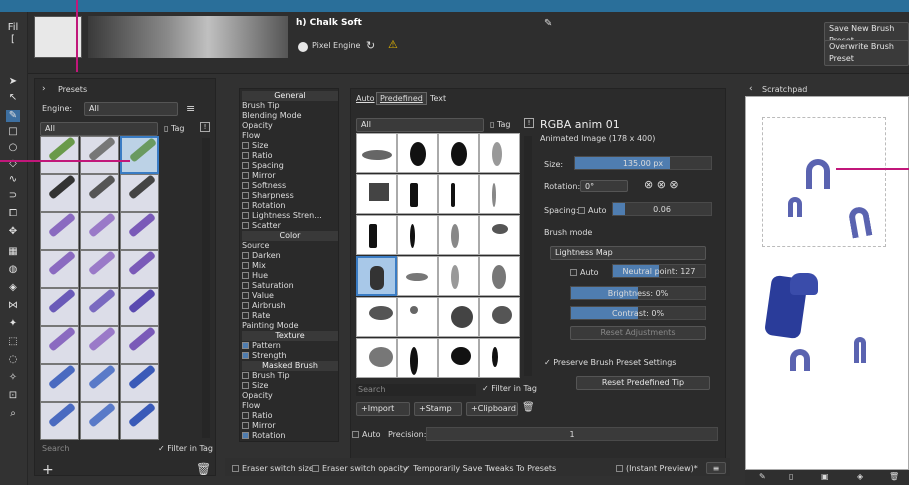 This screenshot has width=909, height=485. Describe the element at coordinates (866, 53) in the screenshot. I see `overwrite-preset-button: Overwrite Brush Preset` at that location.